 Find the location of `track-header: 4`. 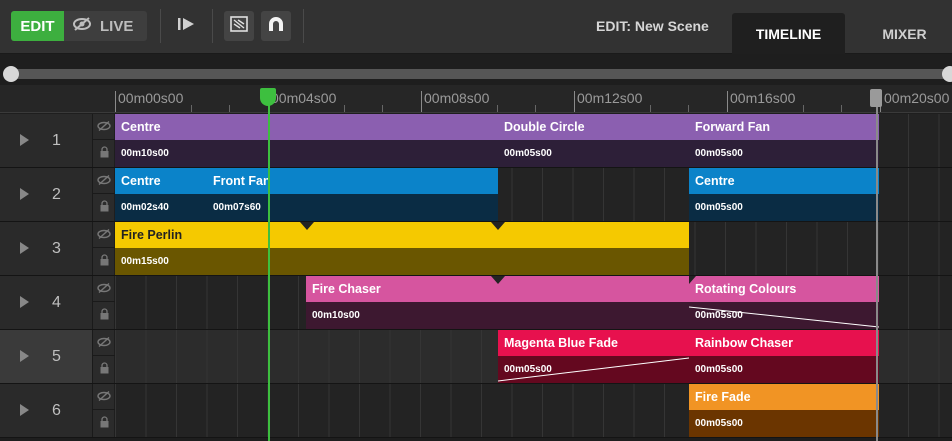

track-header: 4 is located at coordinates (46, 302).